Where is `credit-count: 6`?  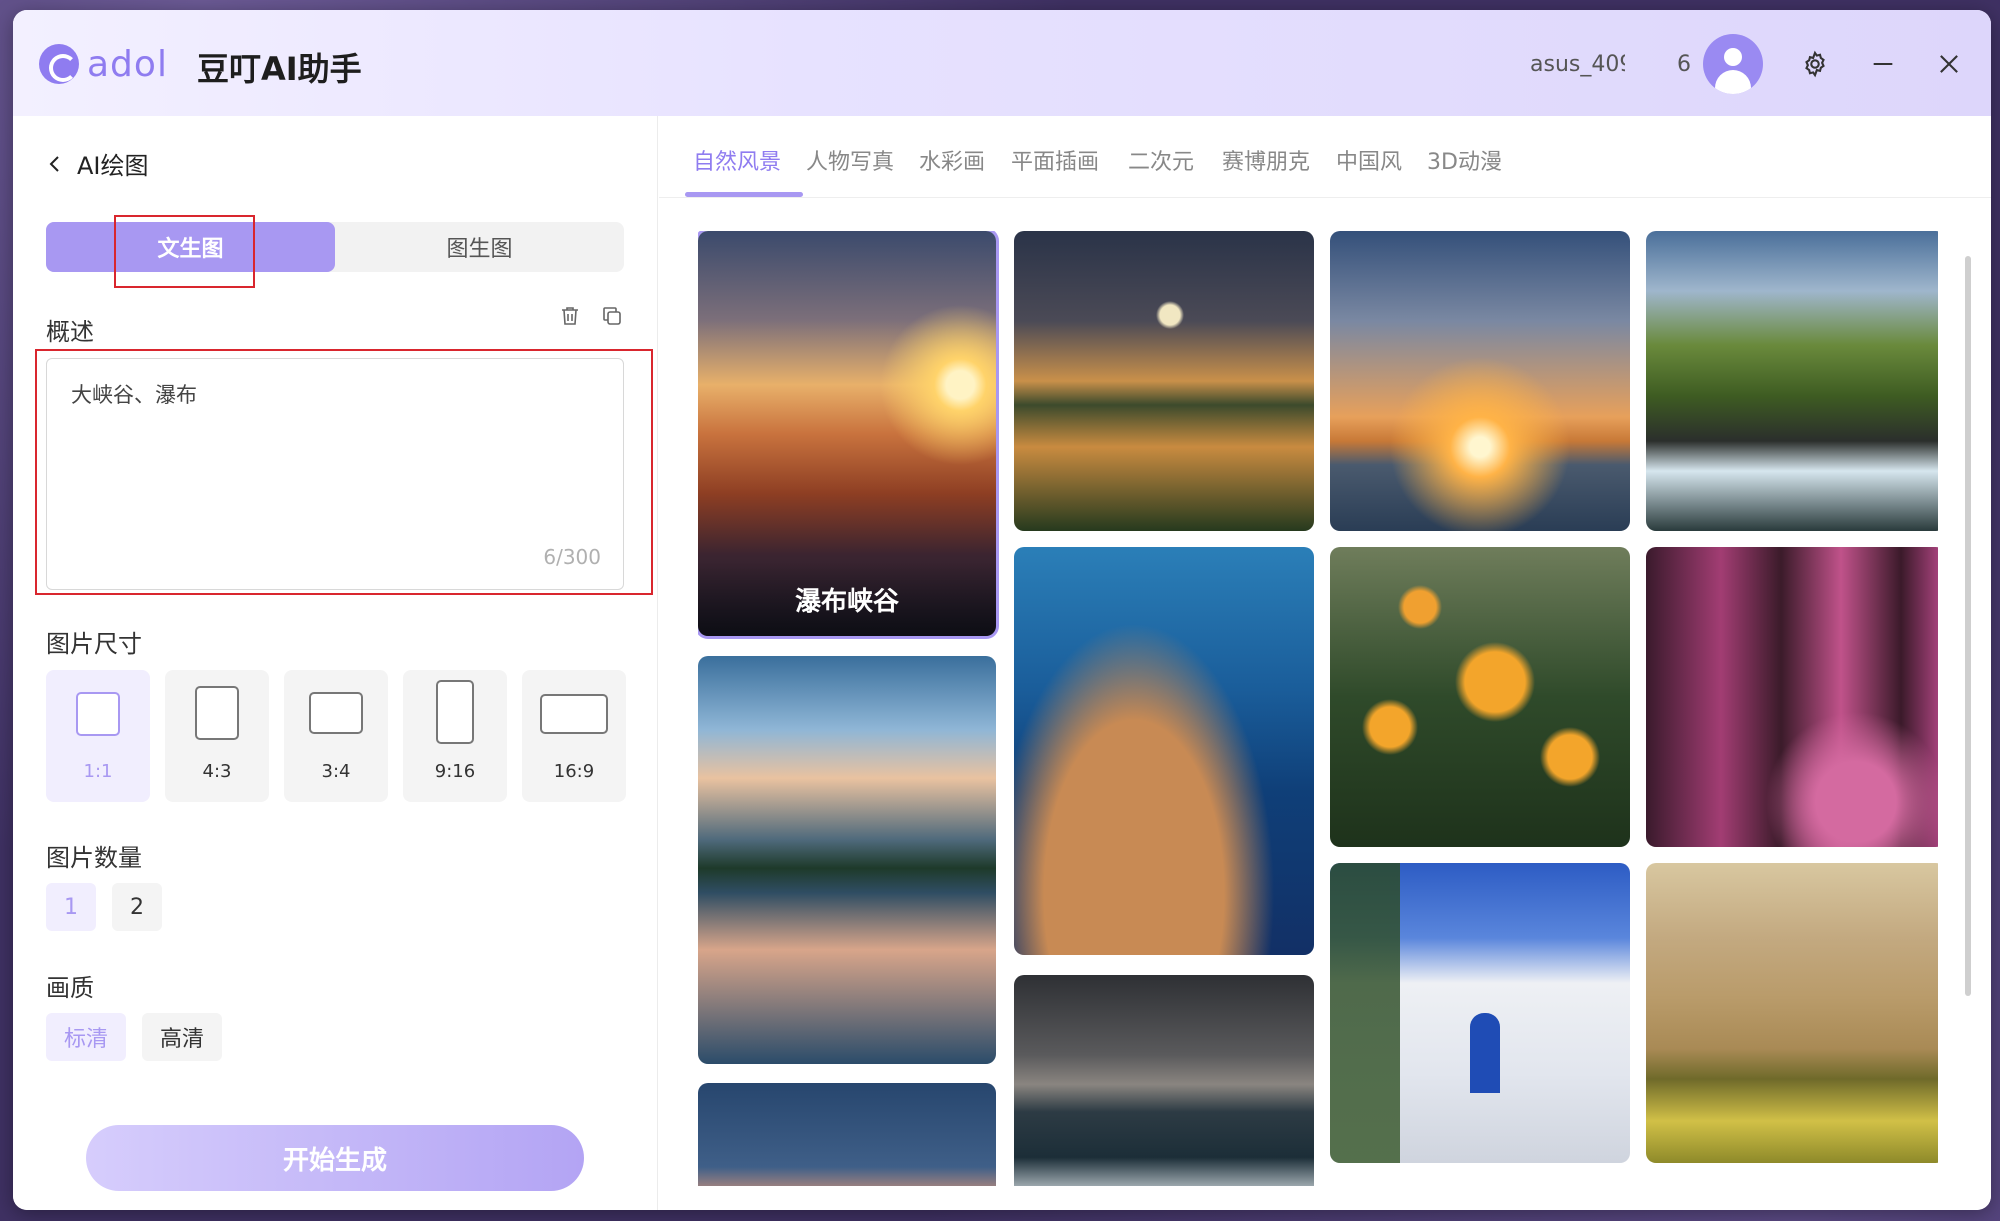 credit-count: 6 is located at coordinates (1684, 64).